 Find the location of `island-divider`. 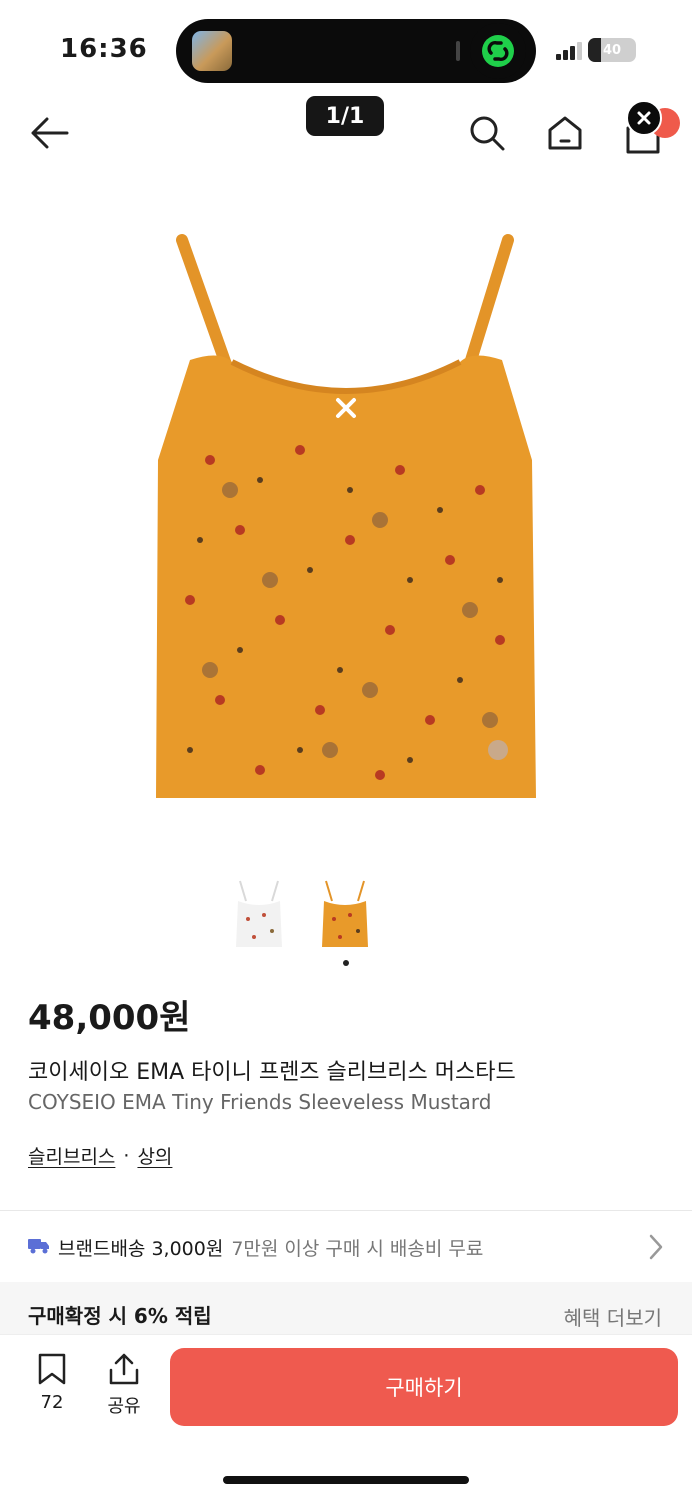

island-divider is located at coordinates (458, 51).